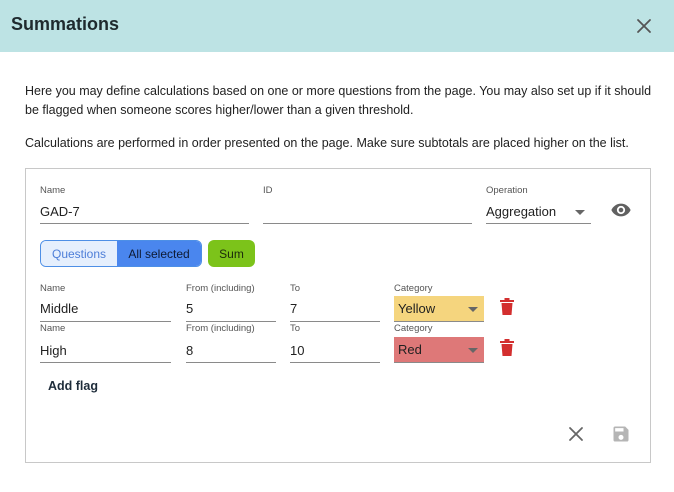 This screenshot has width=674, height=492. Describe the element at coordinates (73, 386) in the screenshot. I see `add-flag-button: Add flag` at that location.